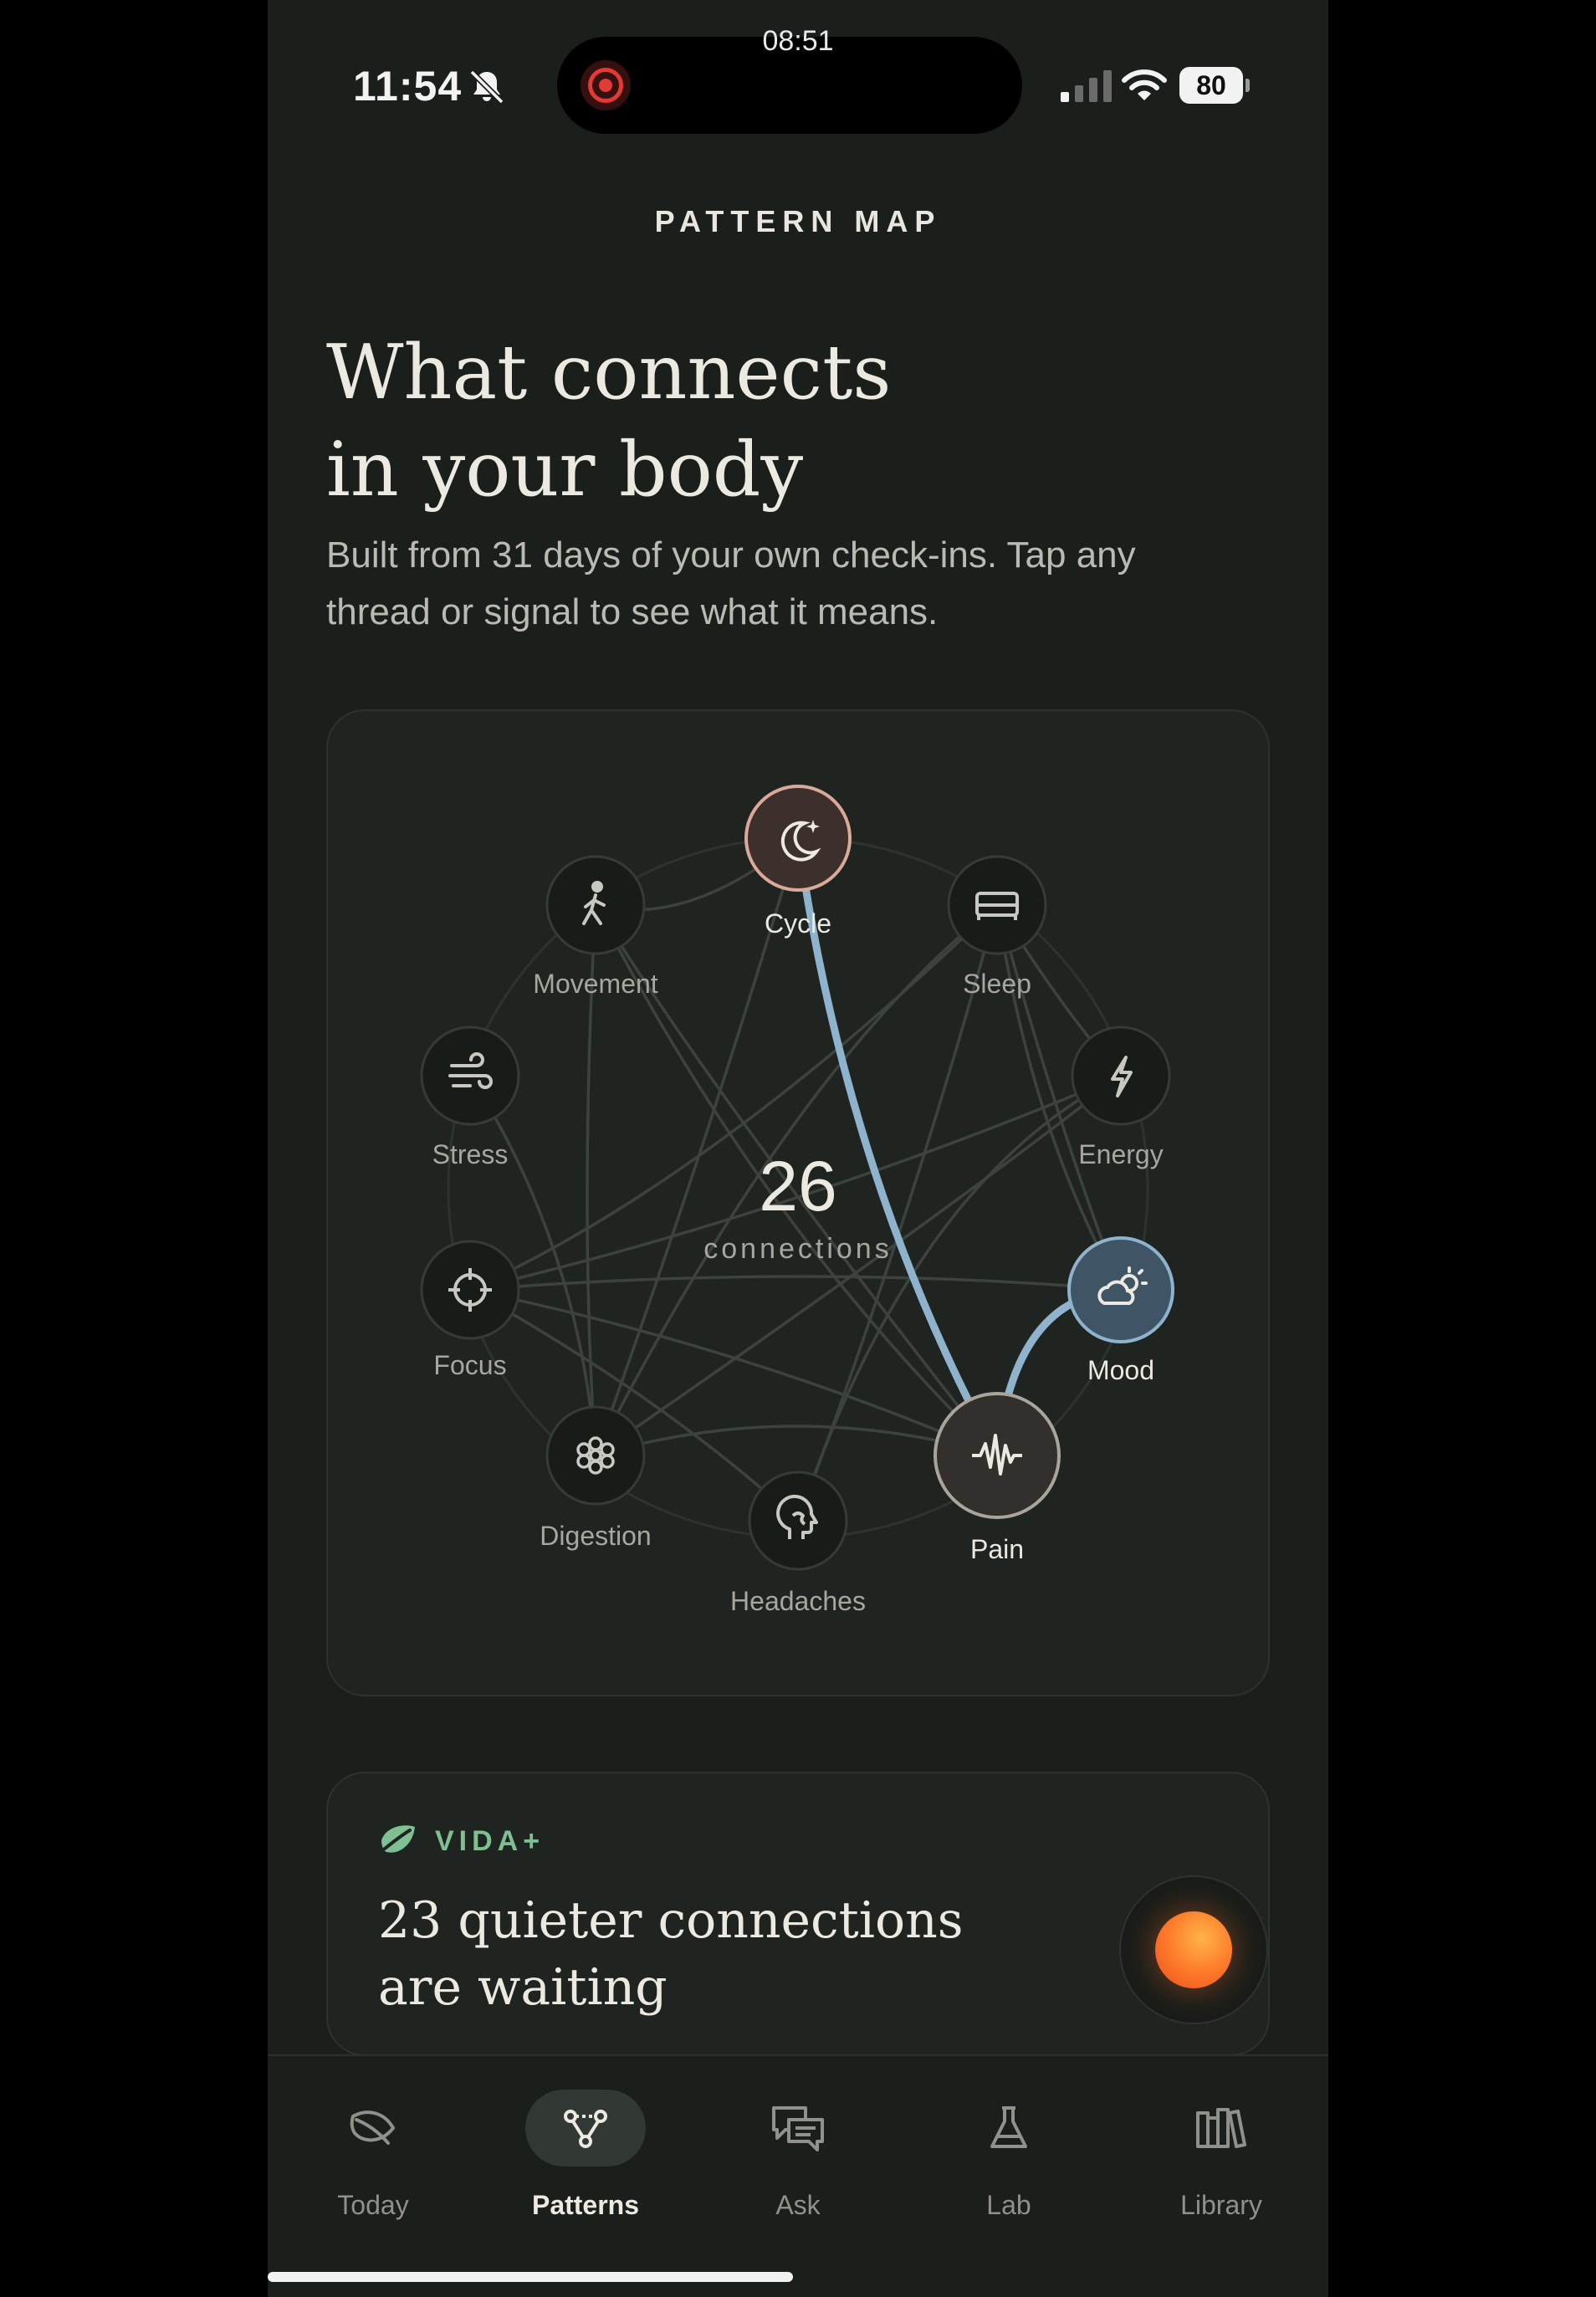  What do you see at coordinates (798, 2128) in the screenshot?
I see `chat-bubbles-icon` at bounding box center [798, 2128].